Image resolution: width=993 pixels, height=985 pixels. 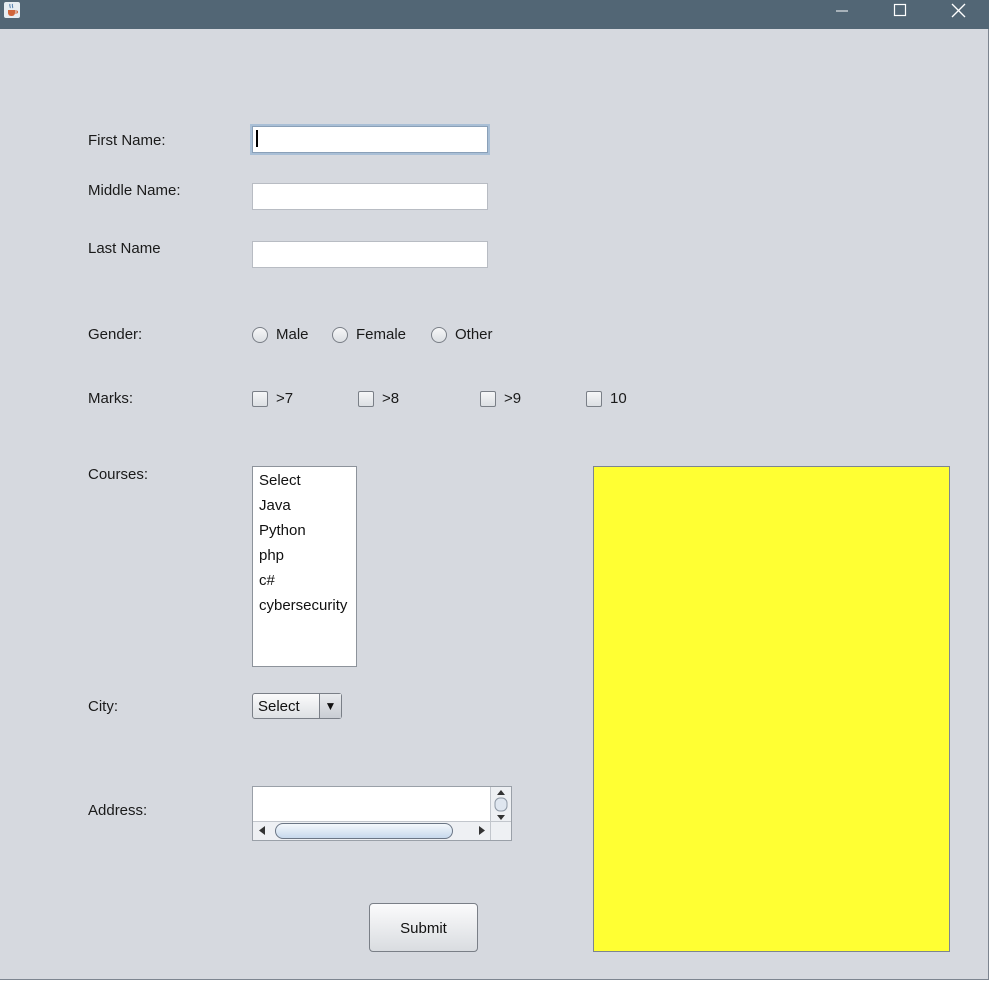 What do you see at coordinates (285, 398) in the screenshot?
I see `marks-option-label: >7` at bounding box center [285, 398].